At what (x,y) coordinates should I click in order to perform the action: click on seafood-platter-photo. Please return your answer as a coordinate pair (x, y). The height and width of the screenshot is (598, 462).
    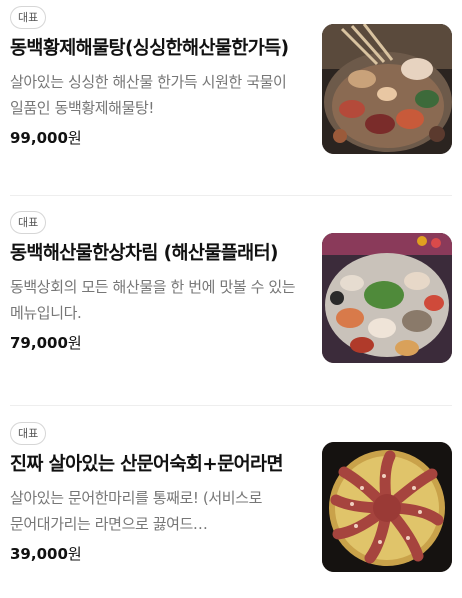
    Looking at the image, I should click on (387, 298).